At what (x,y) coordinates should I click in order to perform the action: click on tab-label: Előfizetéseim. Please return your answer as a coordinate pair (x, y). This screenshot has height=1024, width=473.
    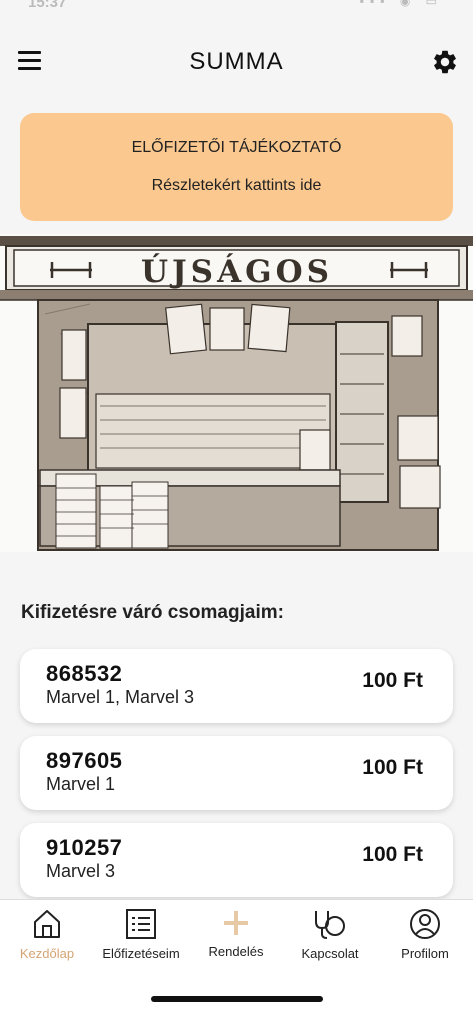
    Looking at the image, I should click on (141, 953).